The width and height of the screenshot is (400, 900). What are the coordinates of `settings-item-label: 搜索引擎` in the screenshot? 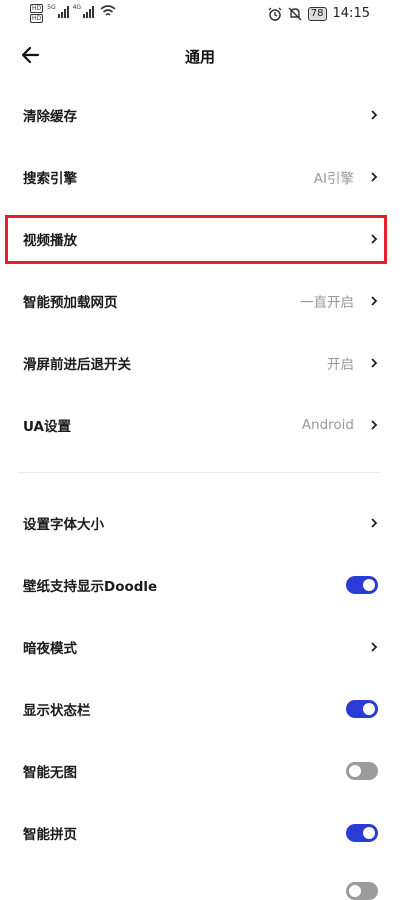 It's located at (50, 179).